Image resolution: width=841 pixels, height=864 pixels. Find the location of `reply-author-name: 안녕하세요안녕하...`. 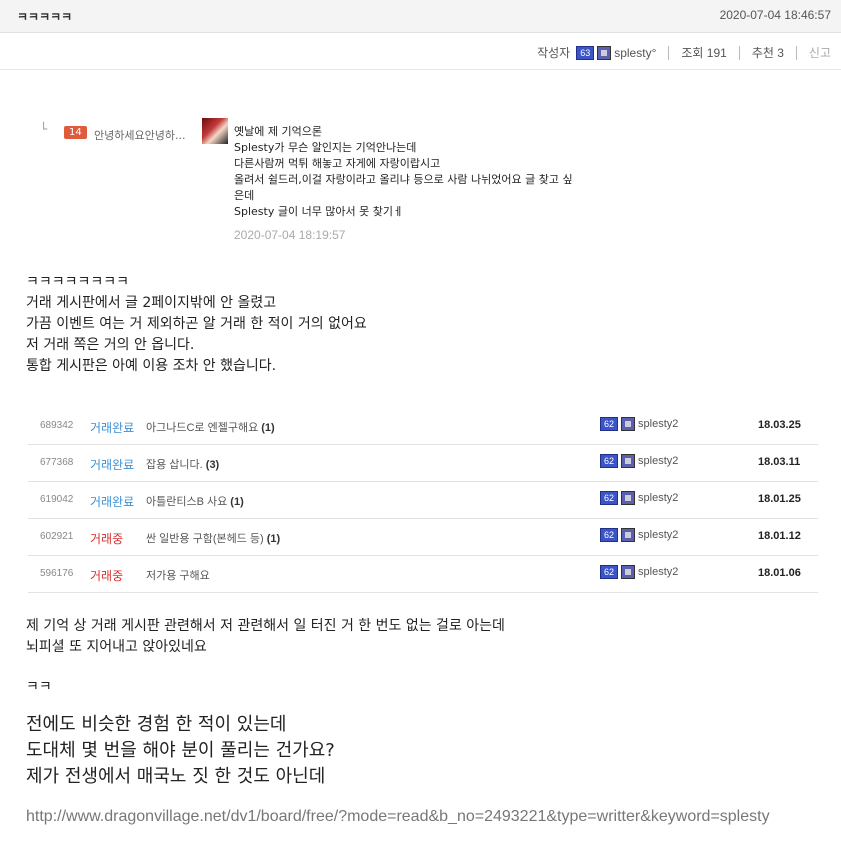

reply-author-name: 안녕하세요안녕하... is located at coordinates (139, 135).